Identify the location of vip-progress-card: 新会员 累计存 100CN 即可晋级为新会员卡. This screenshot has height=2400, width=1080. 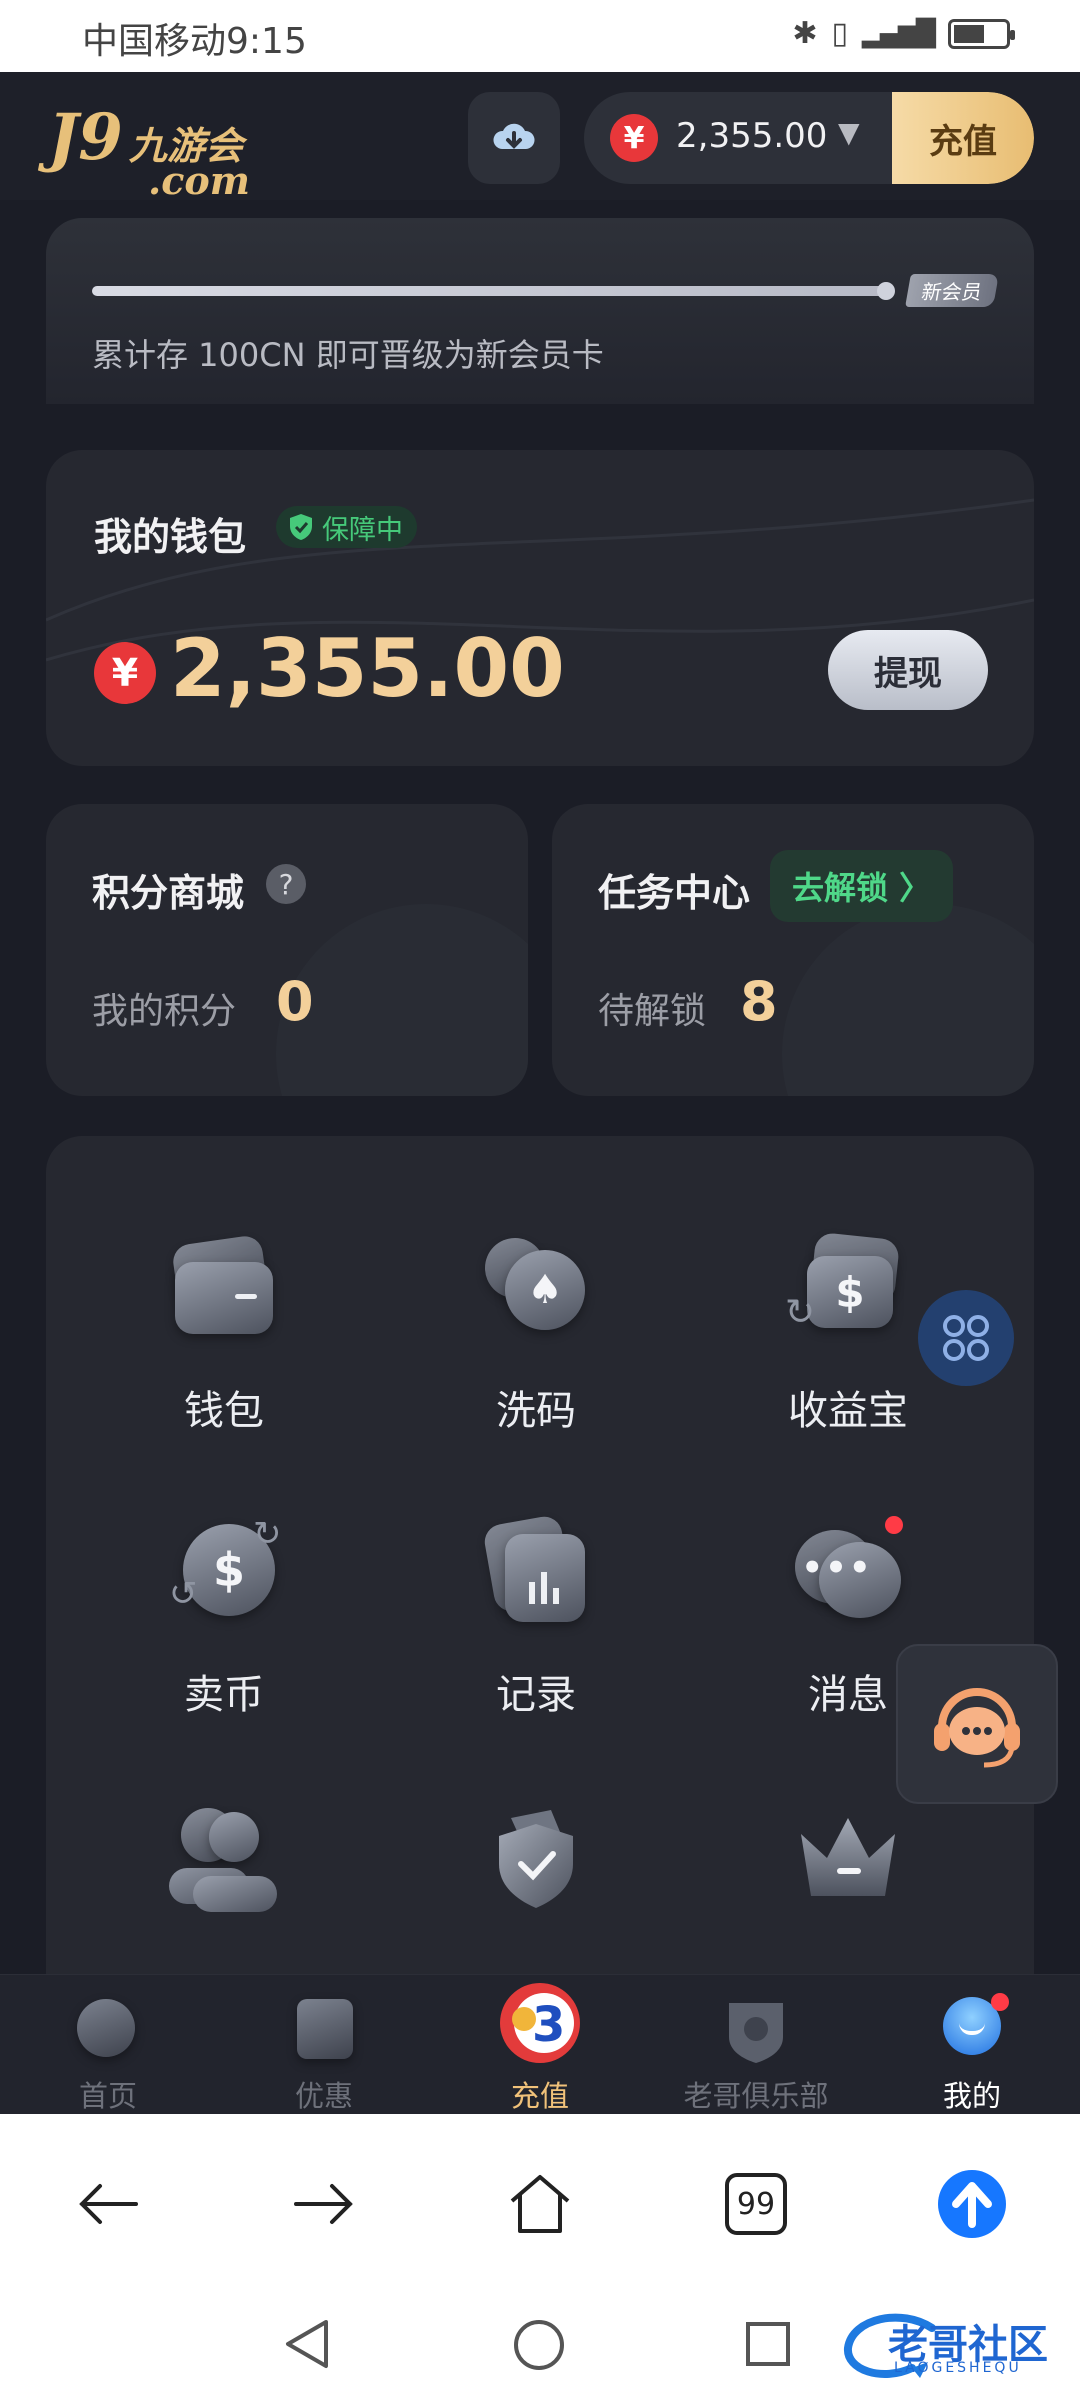
(540, 311).